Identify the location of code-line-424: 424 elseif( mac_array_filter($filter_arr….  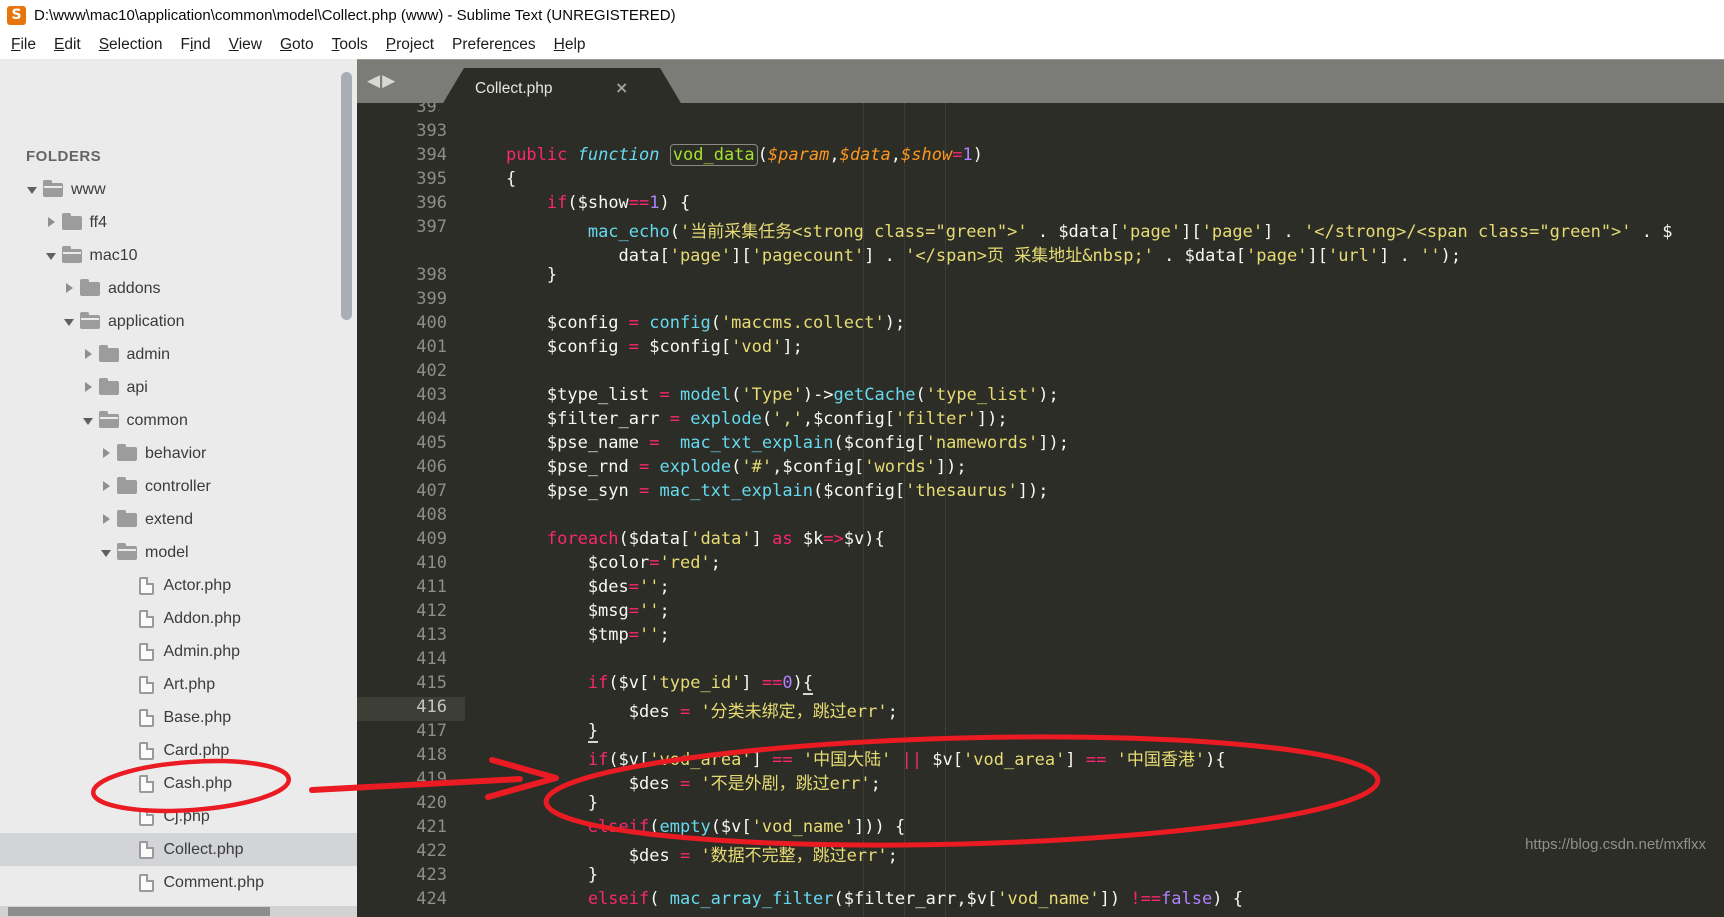
(1040, 901).